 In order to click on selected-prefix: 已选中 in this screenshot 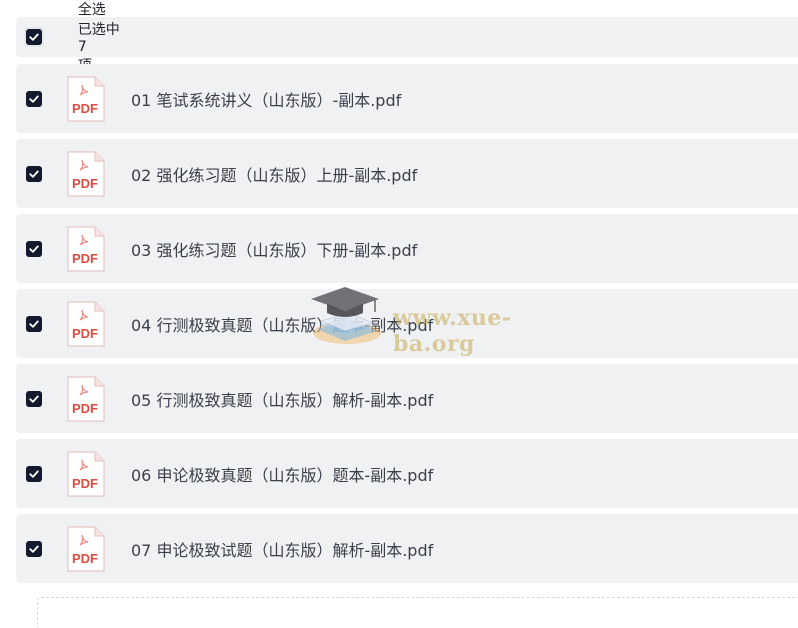, I will do `click(98, 30)`.